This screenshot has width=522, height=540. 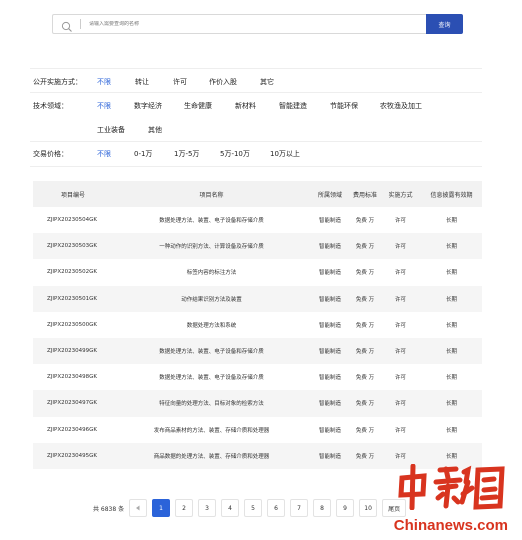 What do you see at coordinates (211, 272) in the screenshot?
I see `cell-project-name: 标签内容的标注方法` at bounding box center [211, 272].